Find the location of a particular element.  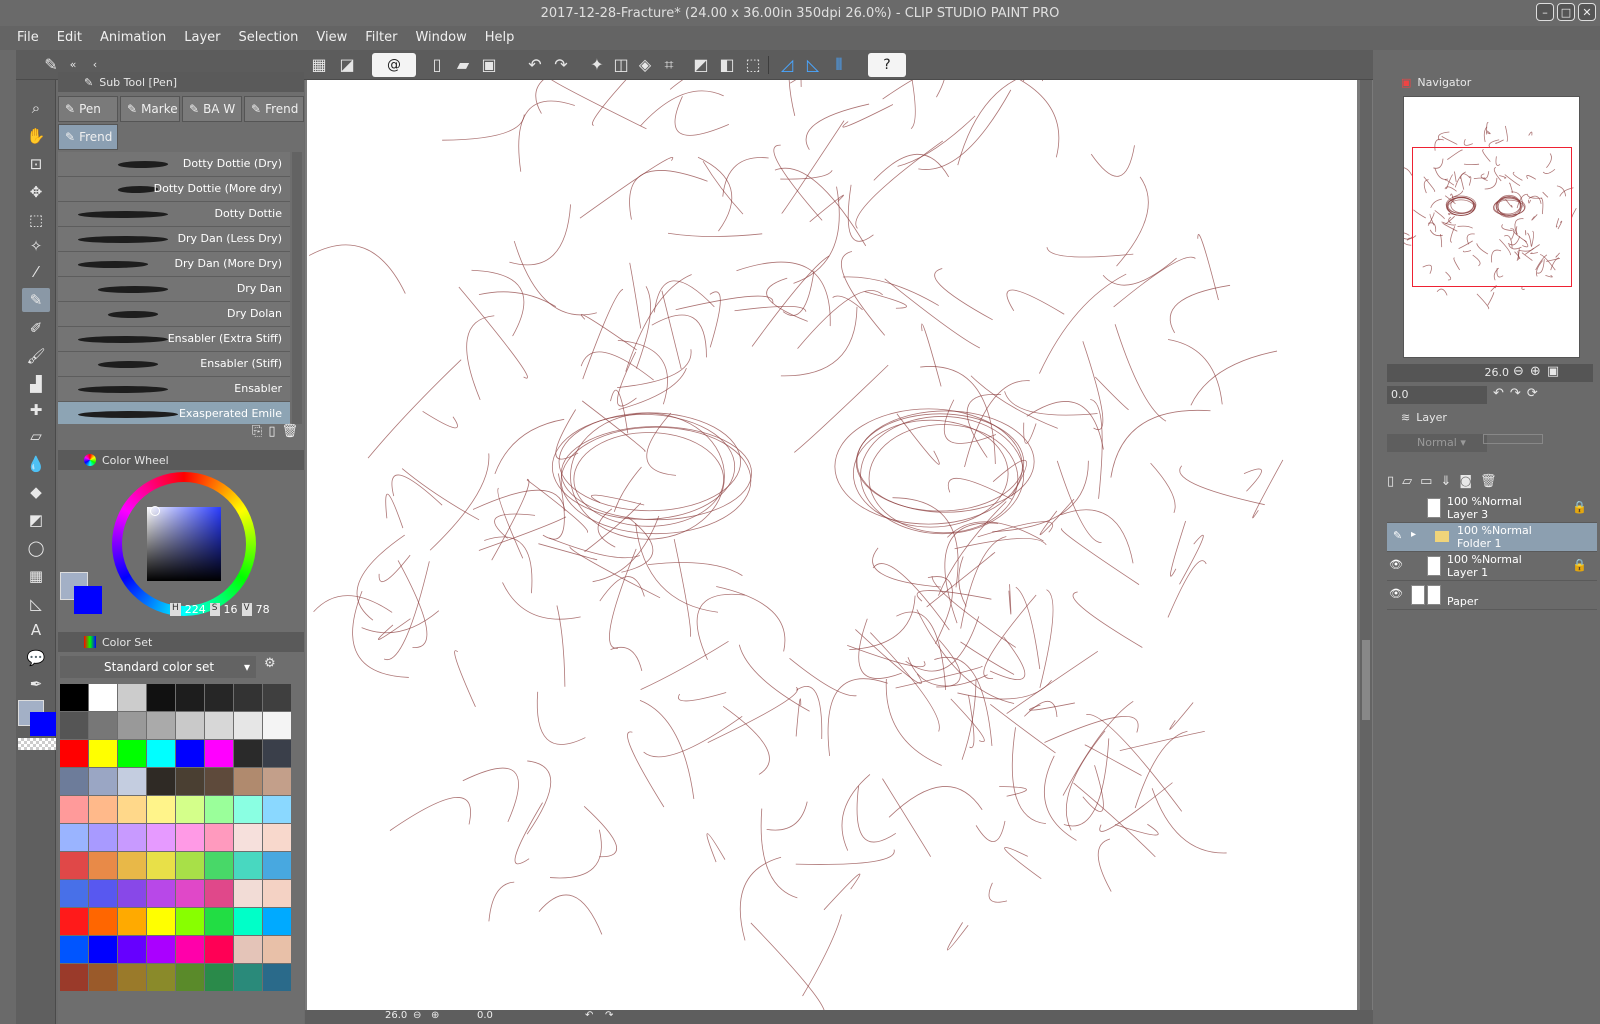

open-folder-icon: ▰ is located at coordinates (463, 65).